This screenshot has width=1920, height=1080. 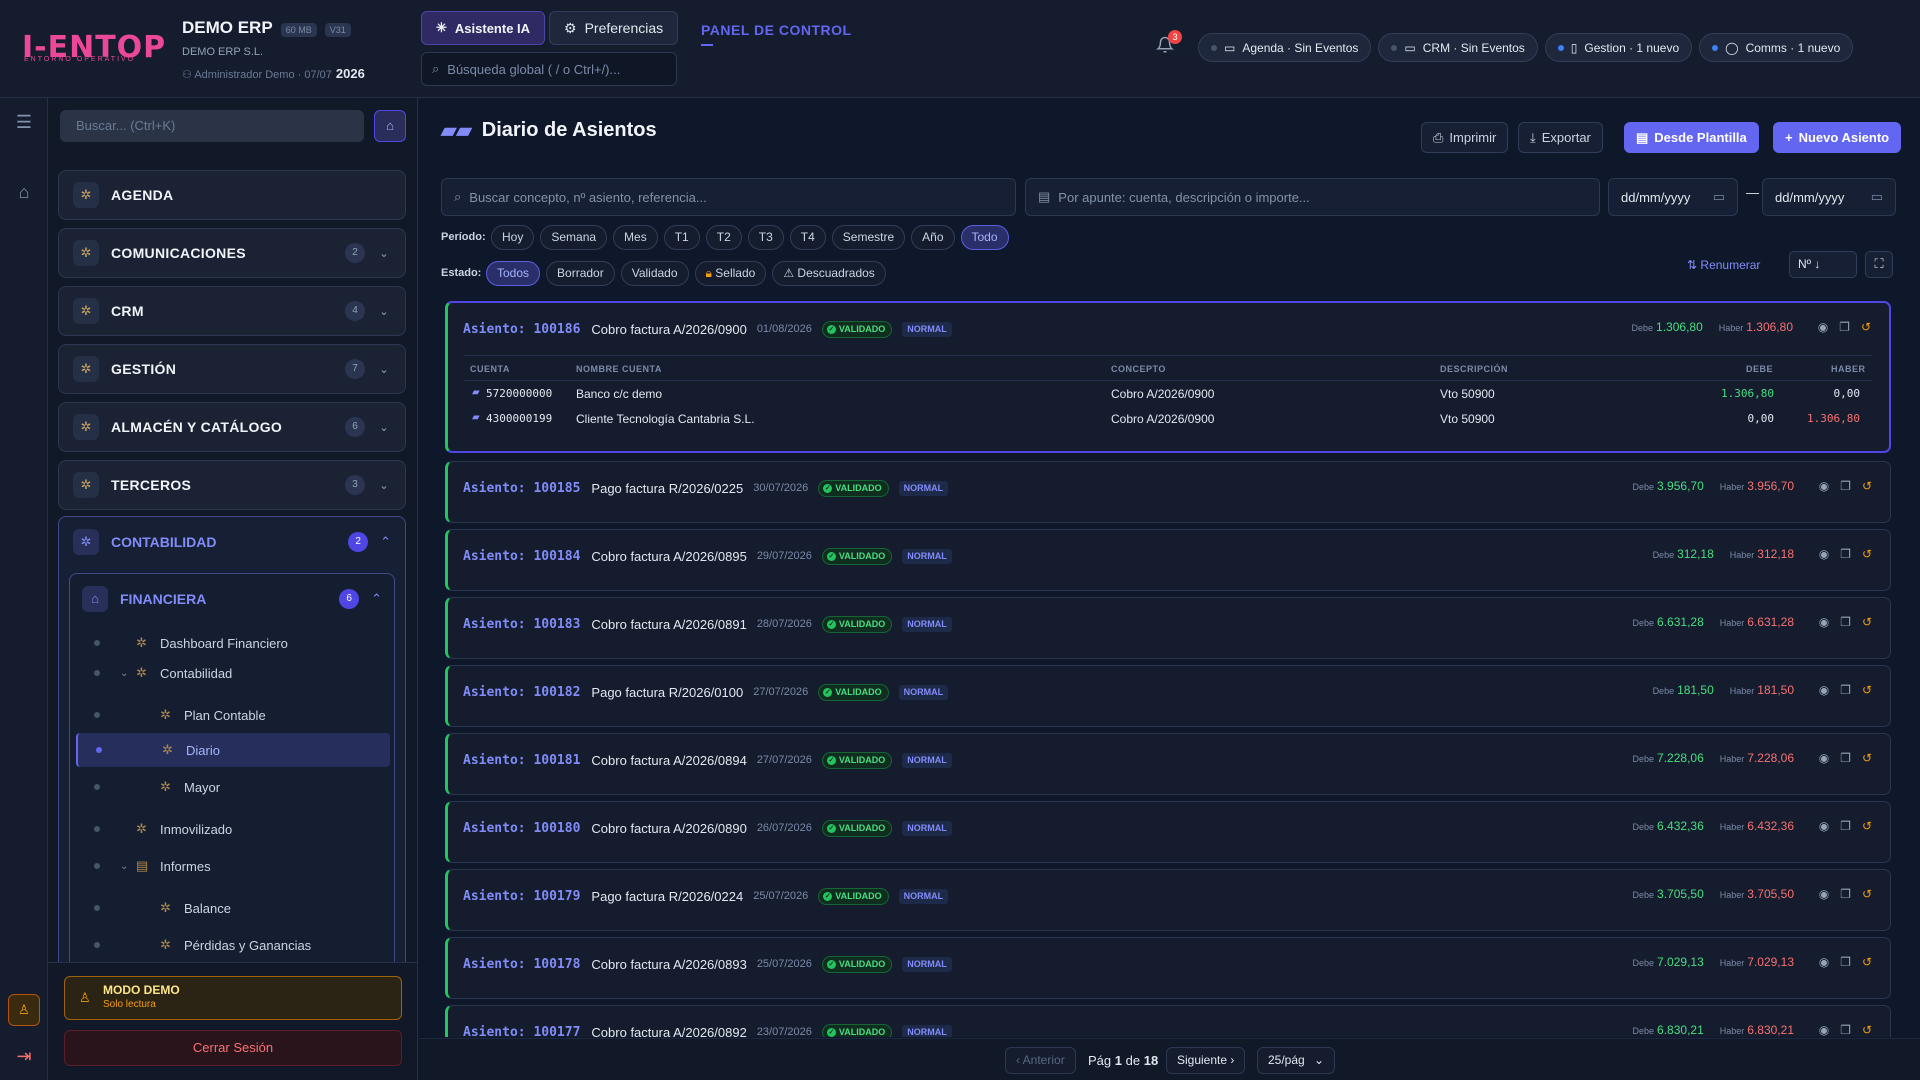 I want to click on demo-mode-icon: ♙, so click(x=24, y=1010).